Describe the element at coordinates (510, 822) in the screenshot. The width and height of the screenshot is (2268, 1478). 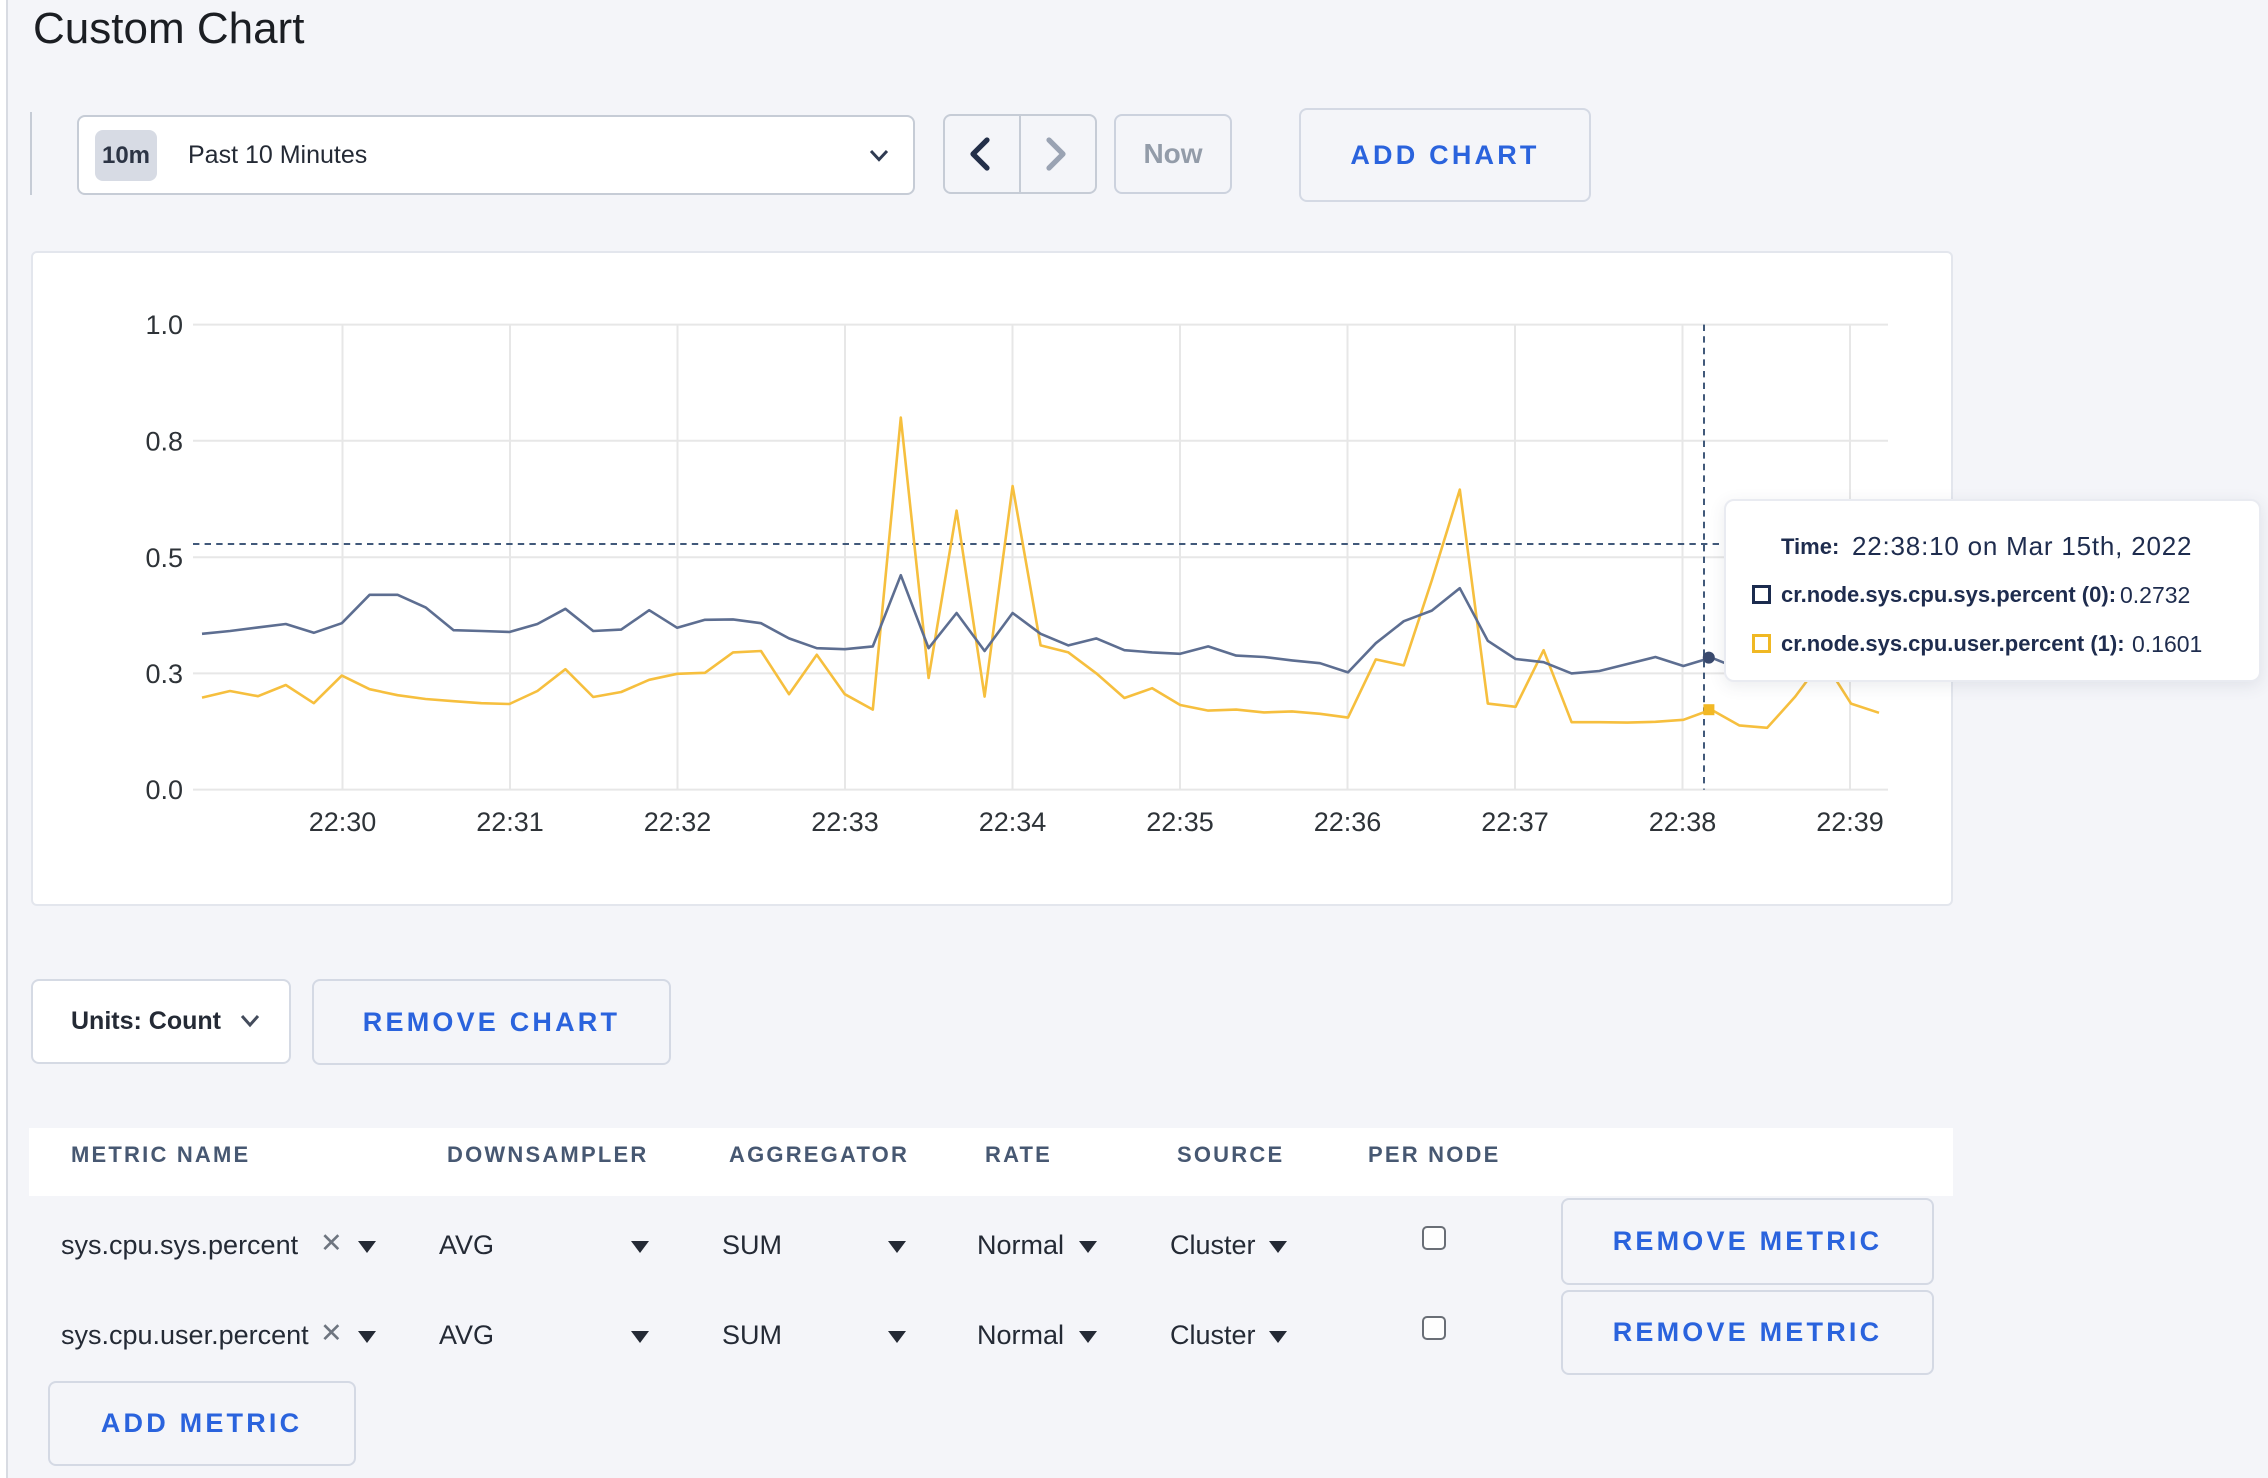
I see `svg-text: 22:31` at that location.